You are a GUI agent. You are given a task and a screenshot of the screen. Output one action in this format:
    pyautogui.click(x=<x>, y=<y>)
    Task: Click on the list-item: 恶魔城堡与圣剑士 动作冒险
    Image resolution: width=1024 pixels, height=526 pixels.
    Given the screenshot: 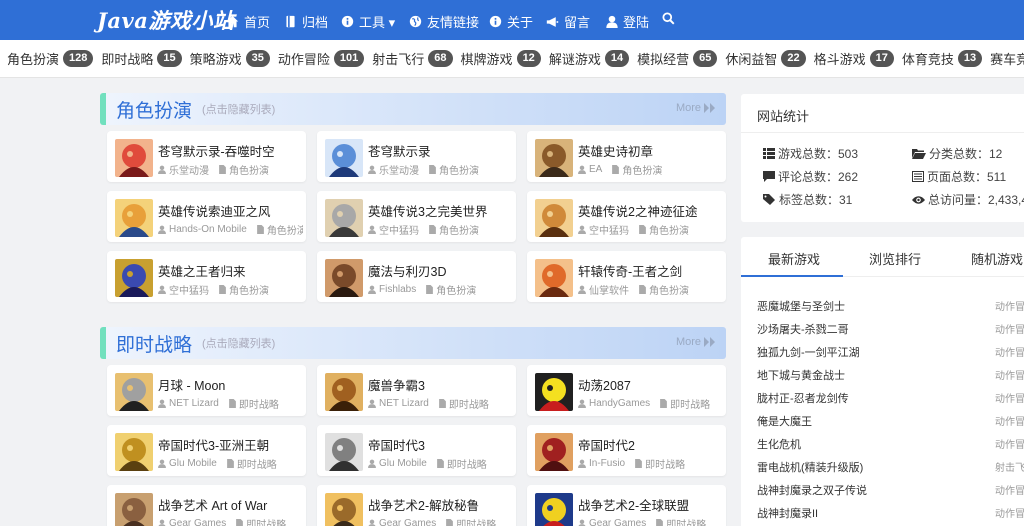 What is the action you would take?
    pyautogui.click(x=890, y=306)
    